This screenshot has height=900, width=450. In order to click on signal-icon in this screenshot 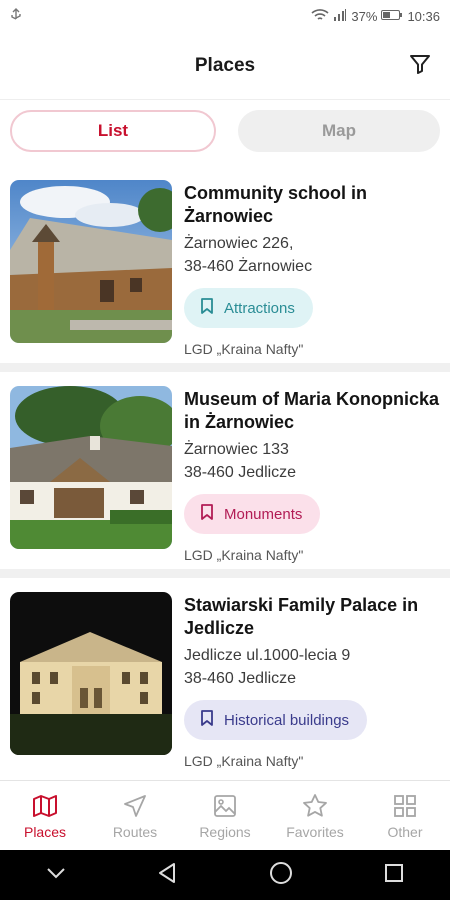, I will do `click(340, 16)`.